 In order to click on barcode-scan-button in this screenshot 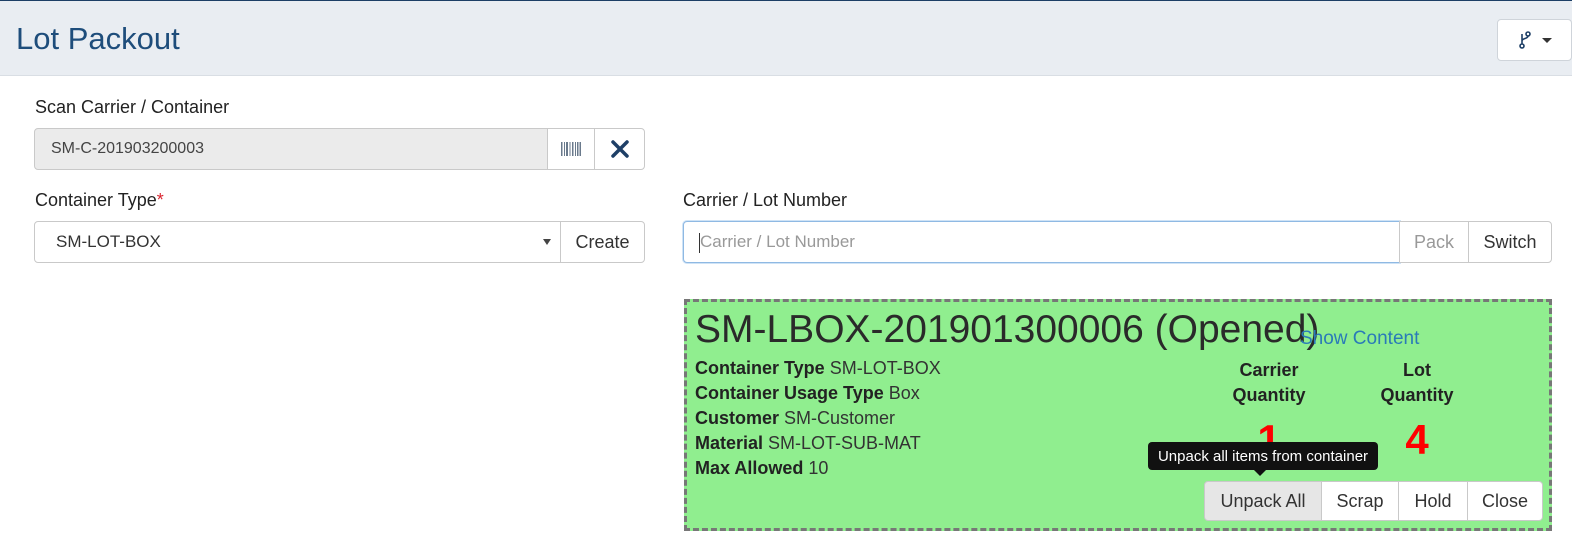, I will do `click(571, 149)`.